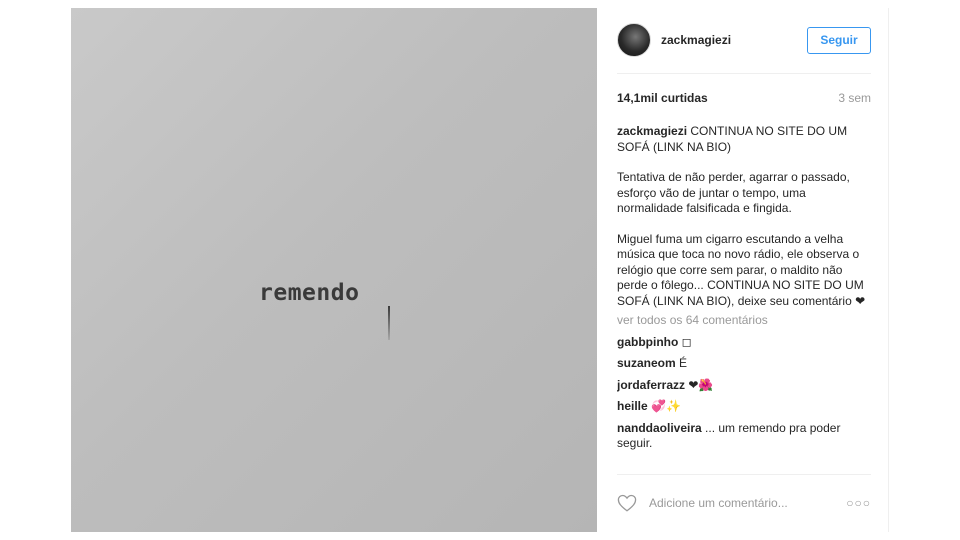 The height and width of the screenshot is (540, 960). Describe the element at coordinates (839, 40) in the screenshot. I see `follow-button: Seguir` at that location.